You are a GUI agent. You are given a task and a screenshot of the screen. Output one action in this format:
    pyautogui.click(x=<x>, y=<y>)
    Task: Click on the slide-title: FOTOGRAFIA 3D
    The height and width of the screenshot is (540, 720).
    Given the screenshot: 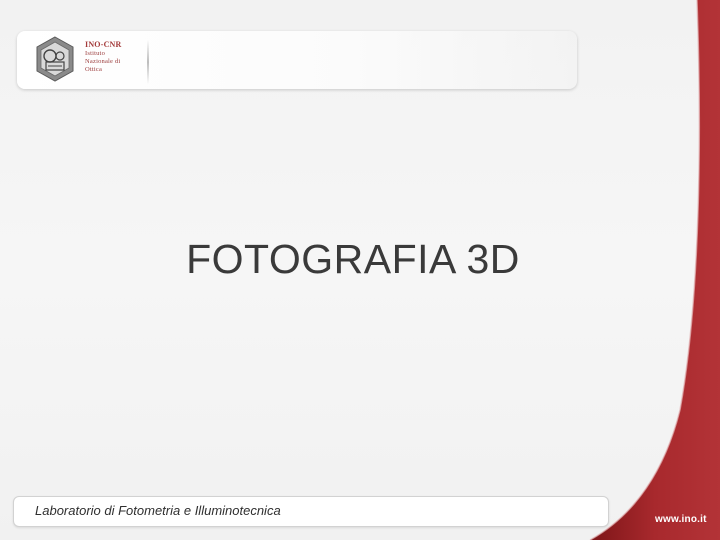 What is the action you would take?
    pyautogui.click(x=350, y=259)
    